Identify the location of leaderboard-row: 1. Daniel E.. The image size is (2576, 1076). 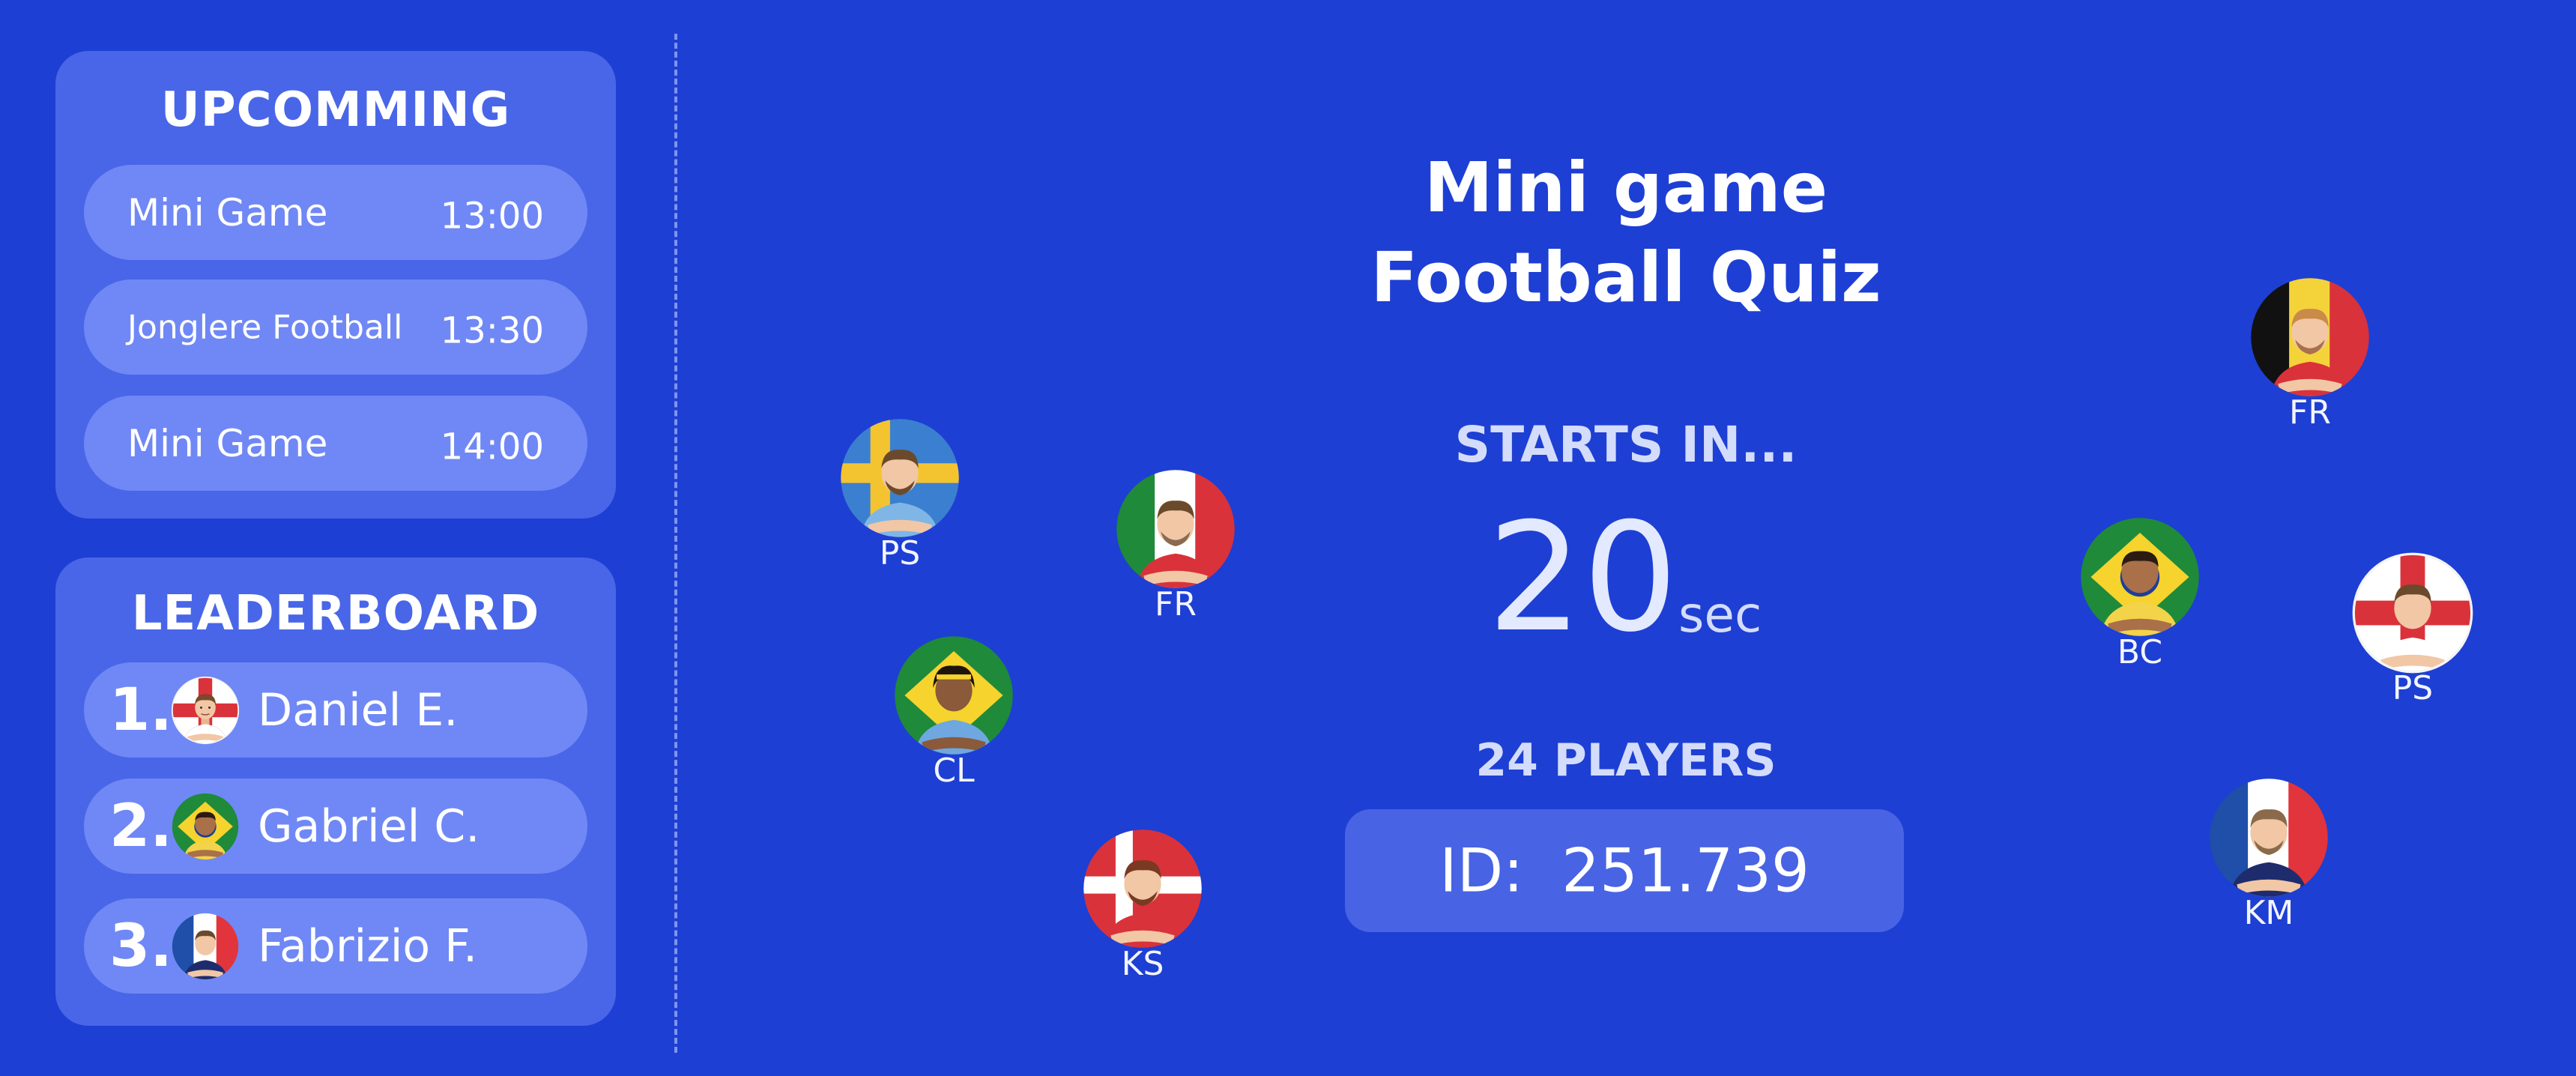
(335, 710).